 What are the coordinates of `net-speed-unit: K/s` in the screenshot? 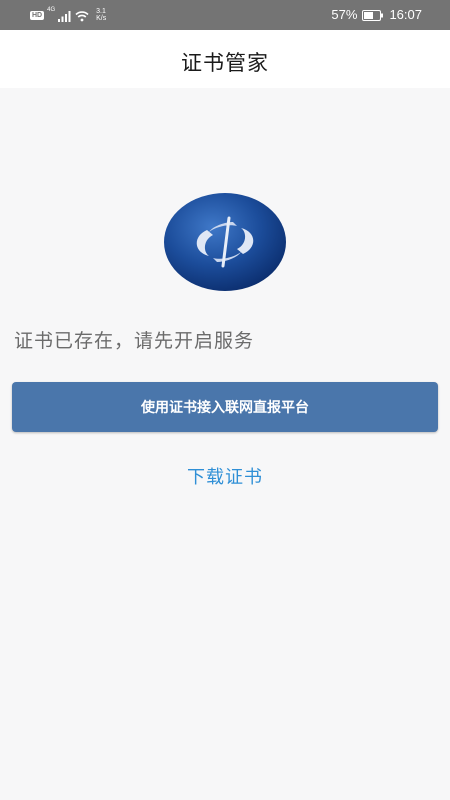 It's located at (101, 18).